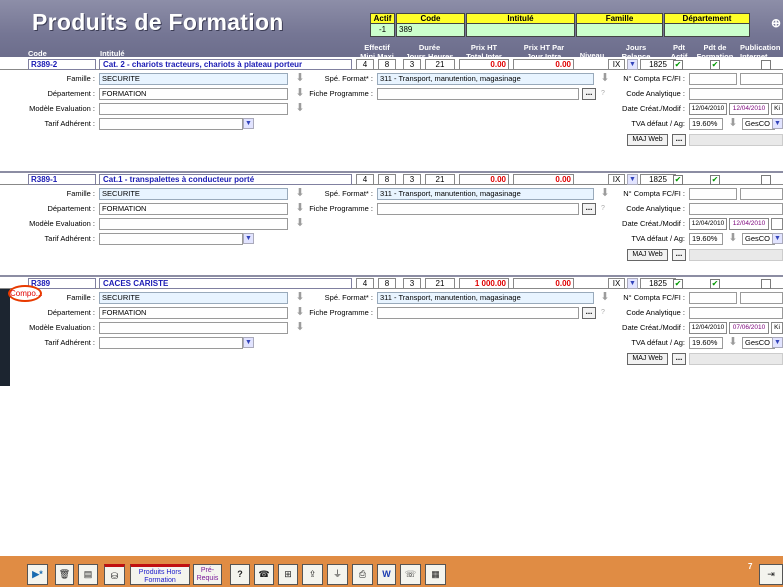 This screenshot has width=783, height=587. What do you see at coordinates (160, 574) in the screenshot?
I see `produits-hors-formation-button: Produits Hors Formation` at bounding box center [160, 574].